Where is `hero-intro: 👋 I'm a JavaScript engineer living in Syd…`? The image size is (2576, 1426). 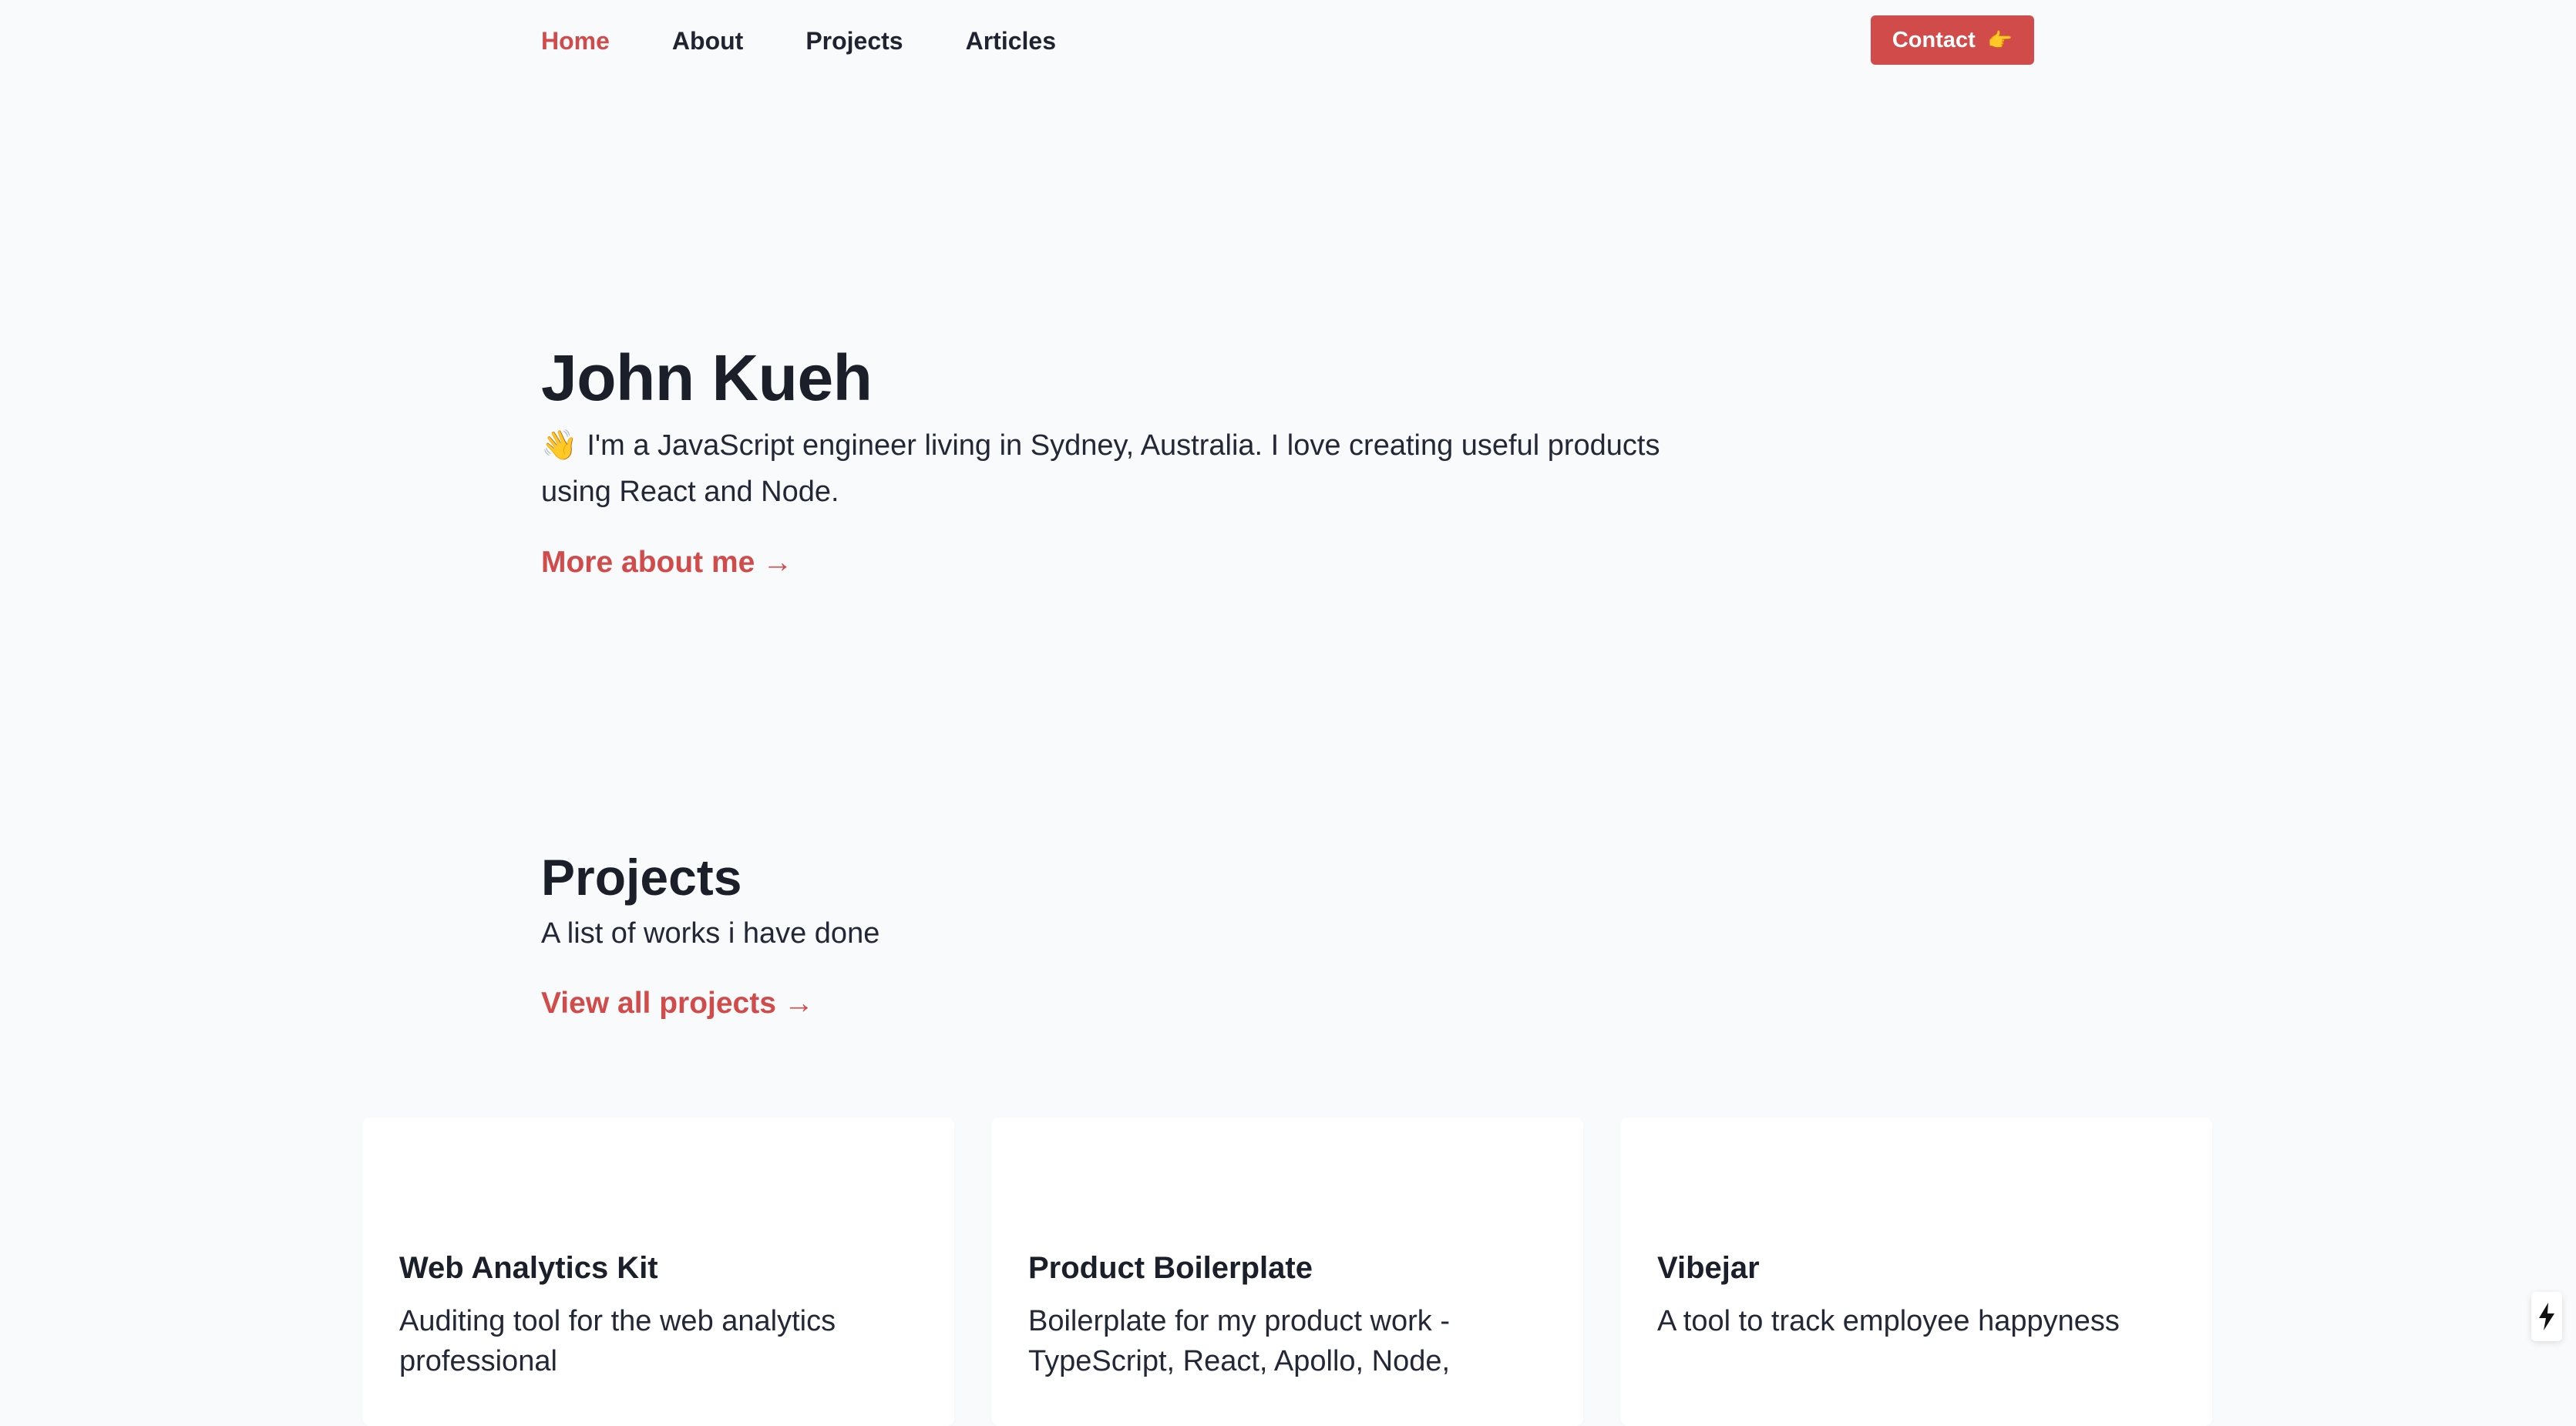 hero-intro: 👋 I'm a JavaScript engineer living in Syd… is located at coordinates (1119, 469).